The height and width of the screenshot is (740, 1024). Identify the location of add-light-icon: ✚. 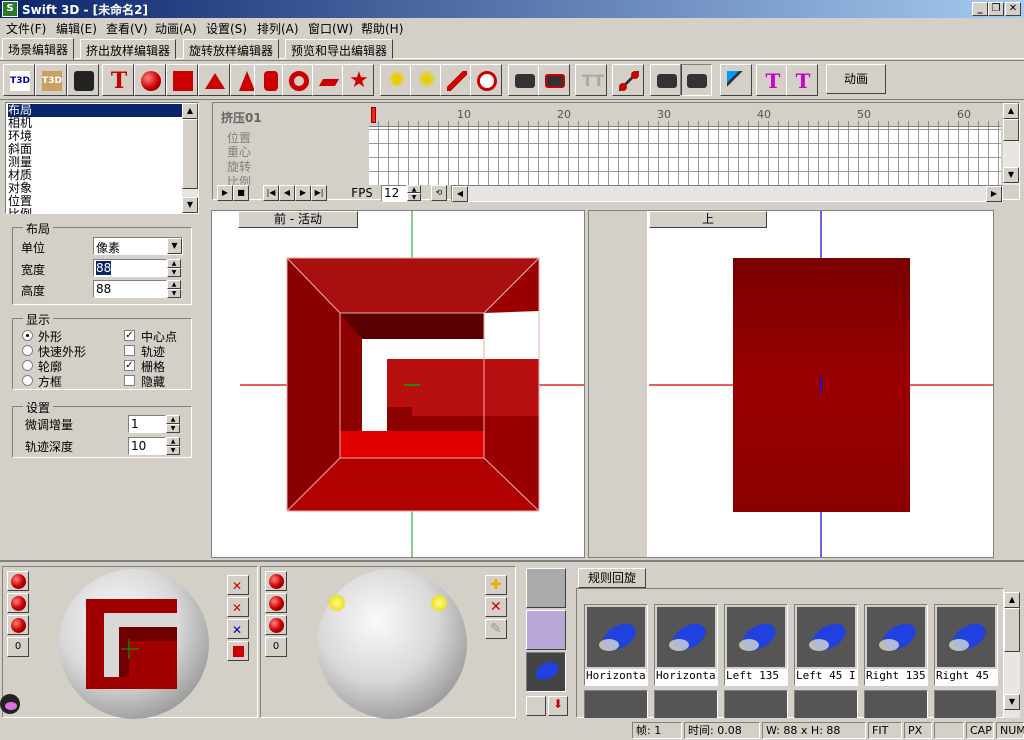
(496, 585).